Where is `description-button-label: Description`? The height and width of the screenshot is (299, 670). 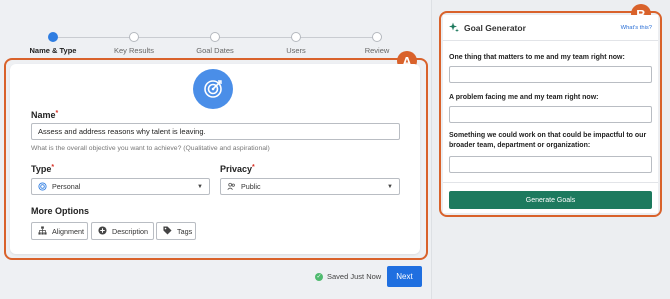
description-button-label: Description is located at coordinates (130, 231).